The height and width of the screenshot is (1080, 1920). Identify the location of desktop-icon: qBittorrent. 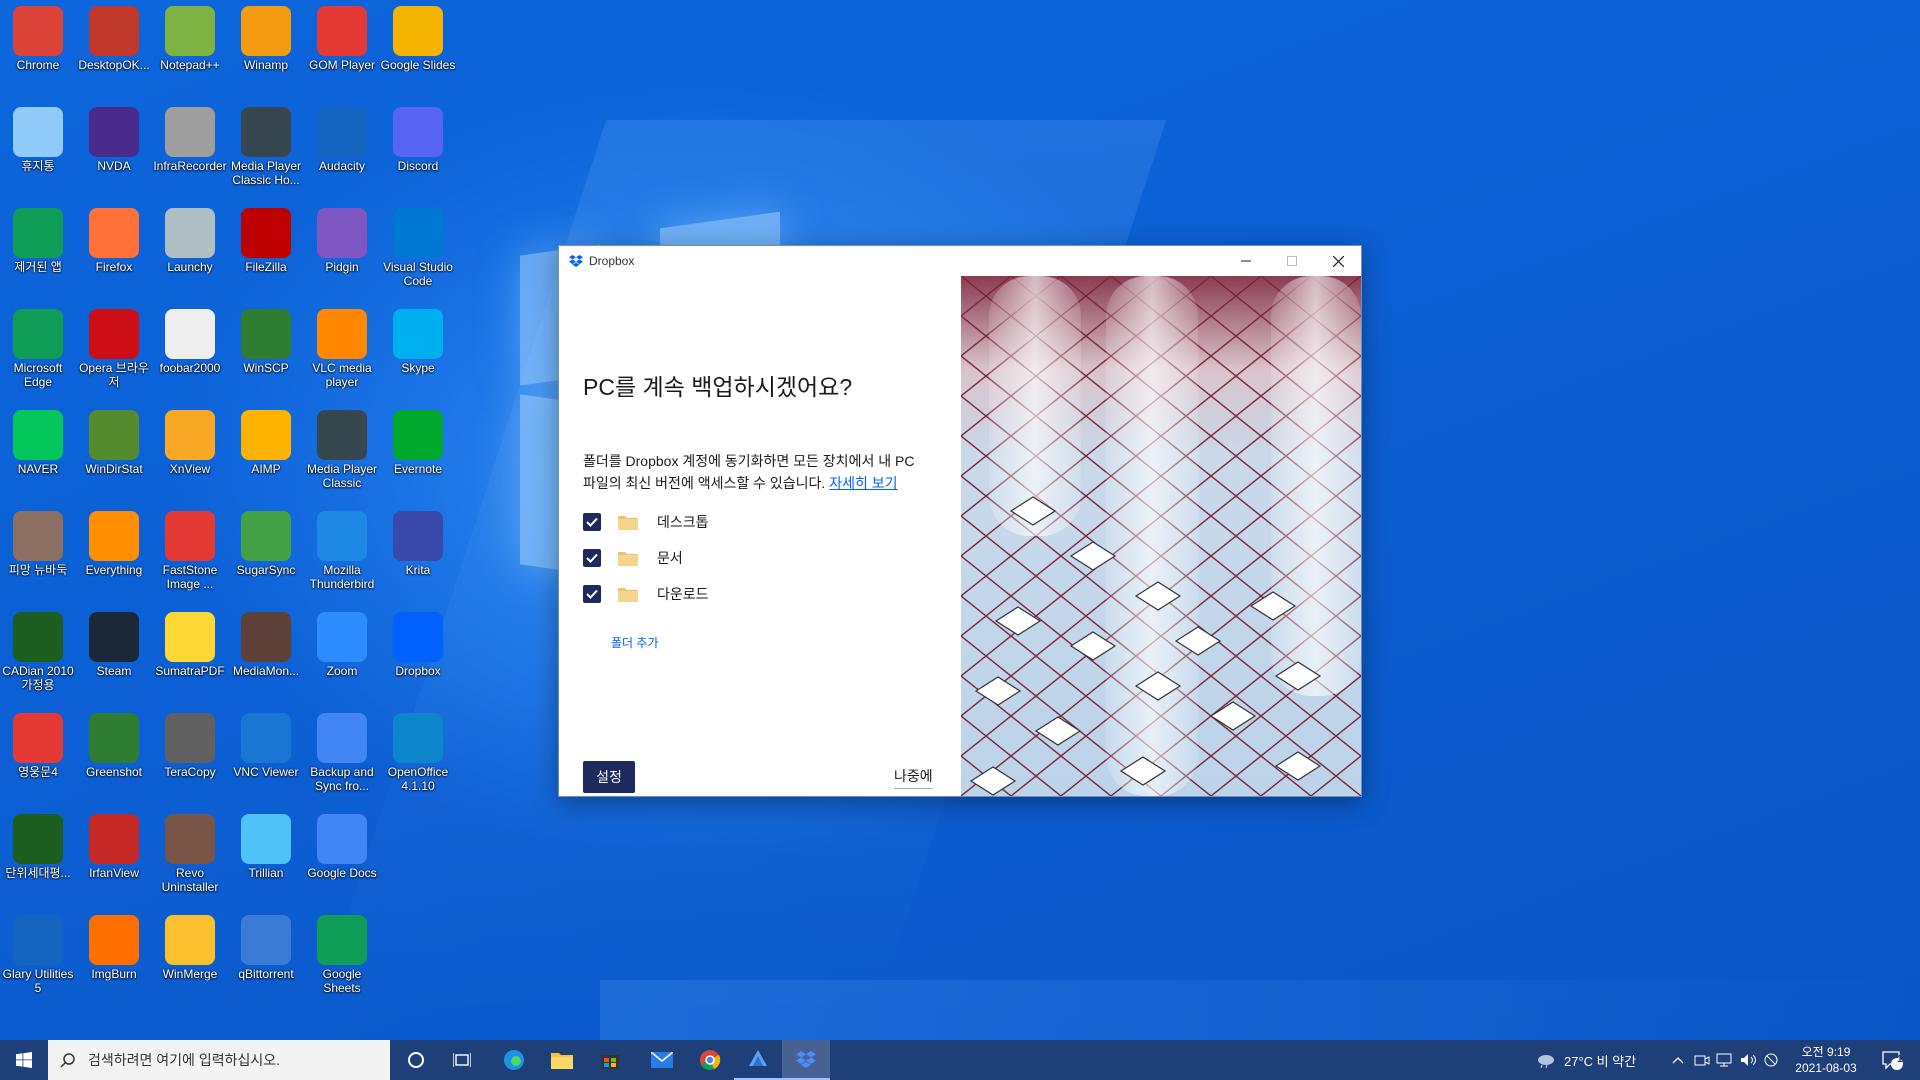
(266, 958).